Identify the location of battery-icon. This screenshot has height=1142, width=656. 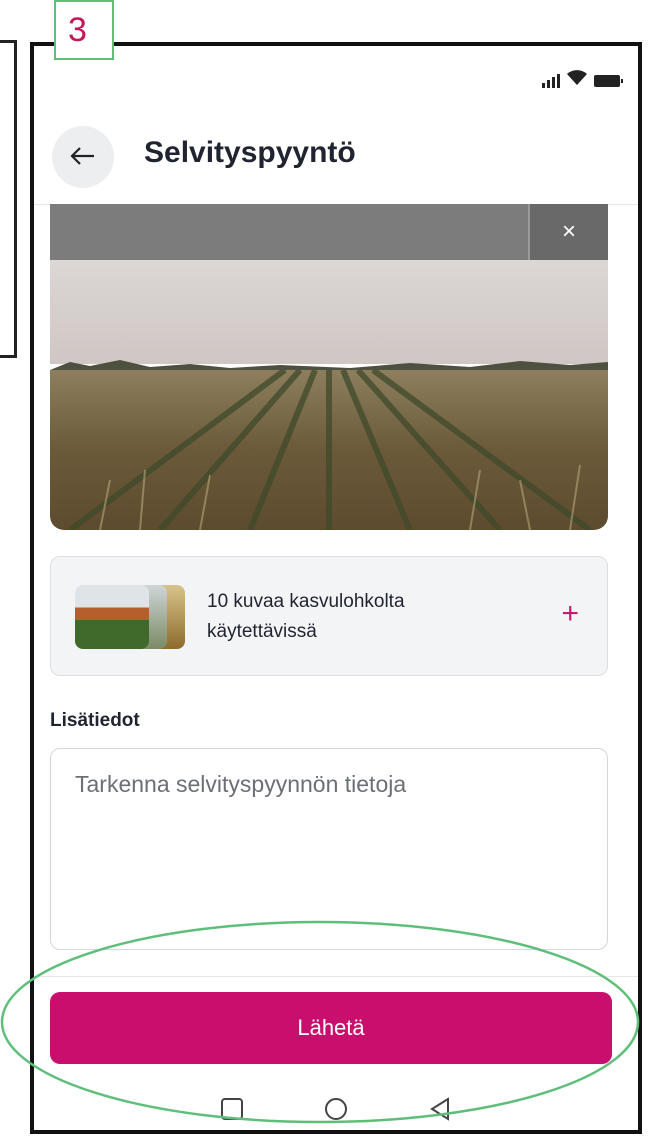
(608, 80).